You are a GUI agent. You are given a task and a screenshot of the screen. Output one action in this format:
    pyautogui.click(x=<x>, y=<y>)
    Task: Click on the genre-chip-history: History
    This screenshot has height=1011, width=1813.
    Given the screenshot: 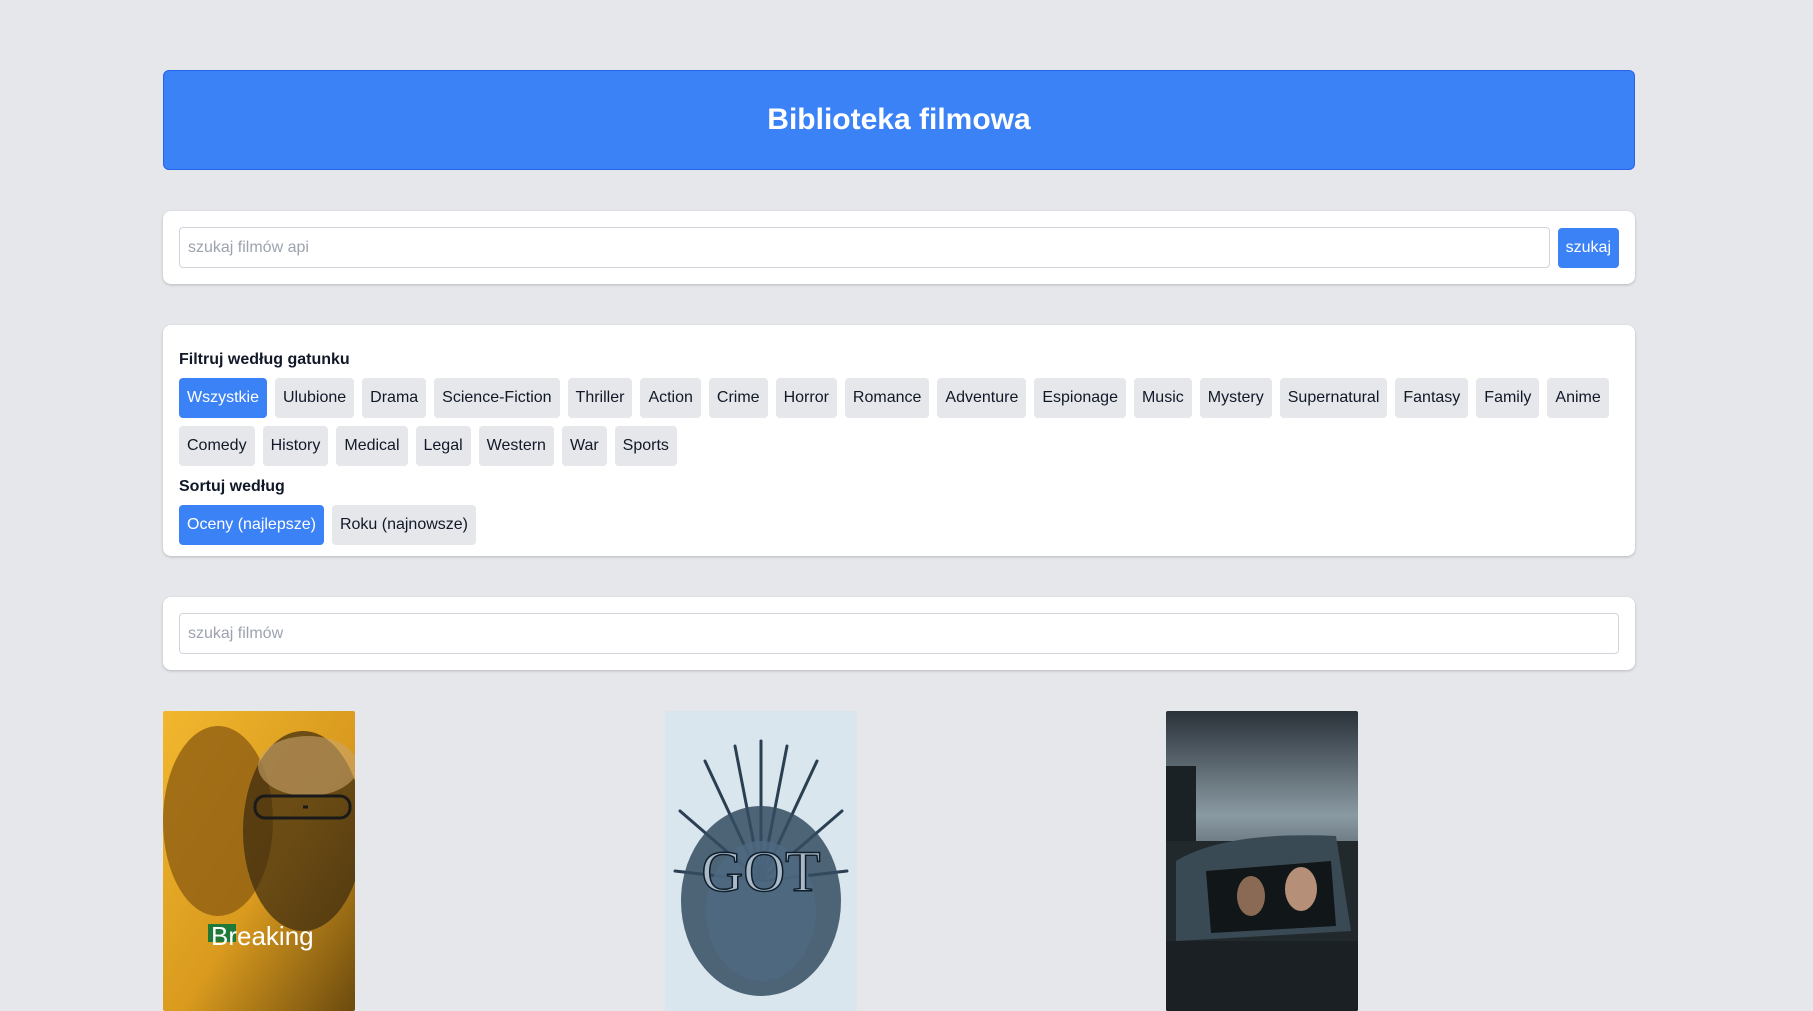 What is the action you would take?
    pyautogui.click(x=295, y=446)
    